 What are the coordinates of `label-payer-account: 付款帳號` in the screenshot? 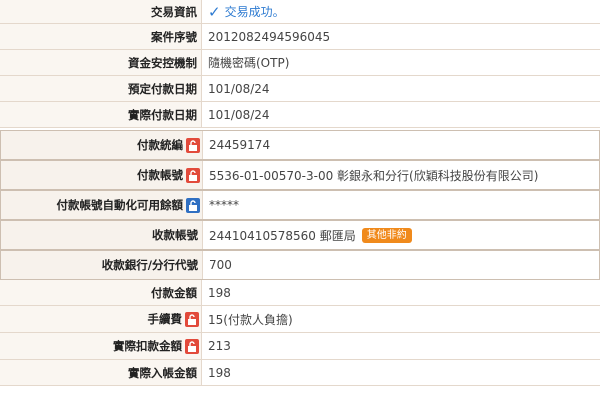 It's located at (102, 175).